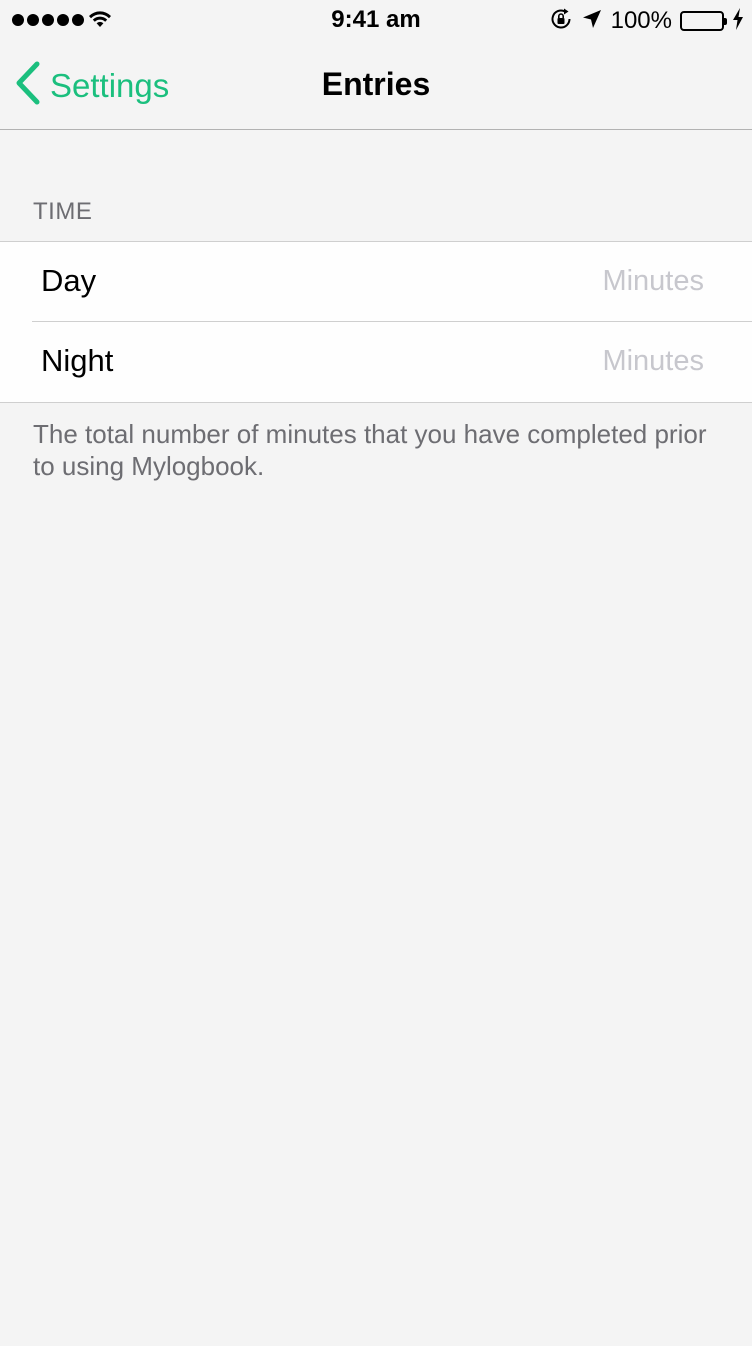 The image size is (752, 1346). Describe the element at coordinates (592, 21) in the screenshot. I see `location-arrow-icon` at that location.